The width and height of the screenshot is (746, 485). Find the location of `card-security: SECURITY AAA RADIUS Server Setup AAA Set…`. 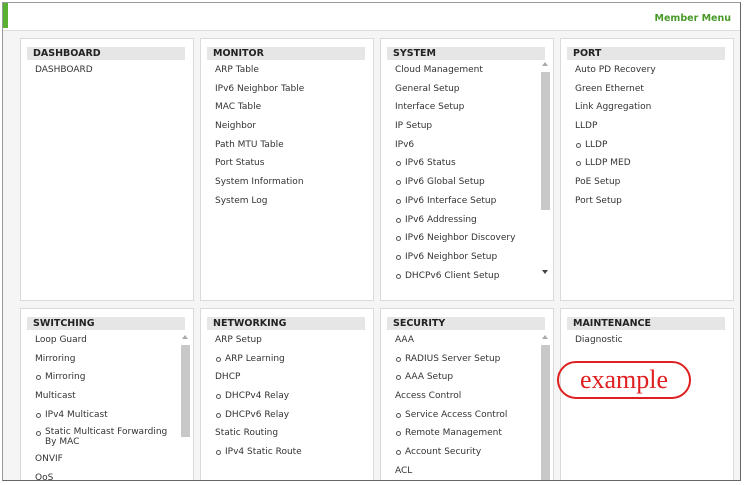

card-security: SECURITY AAA RADIUS Server Setup AAA Set… is located at coordinates (467, 394).